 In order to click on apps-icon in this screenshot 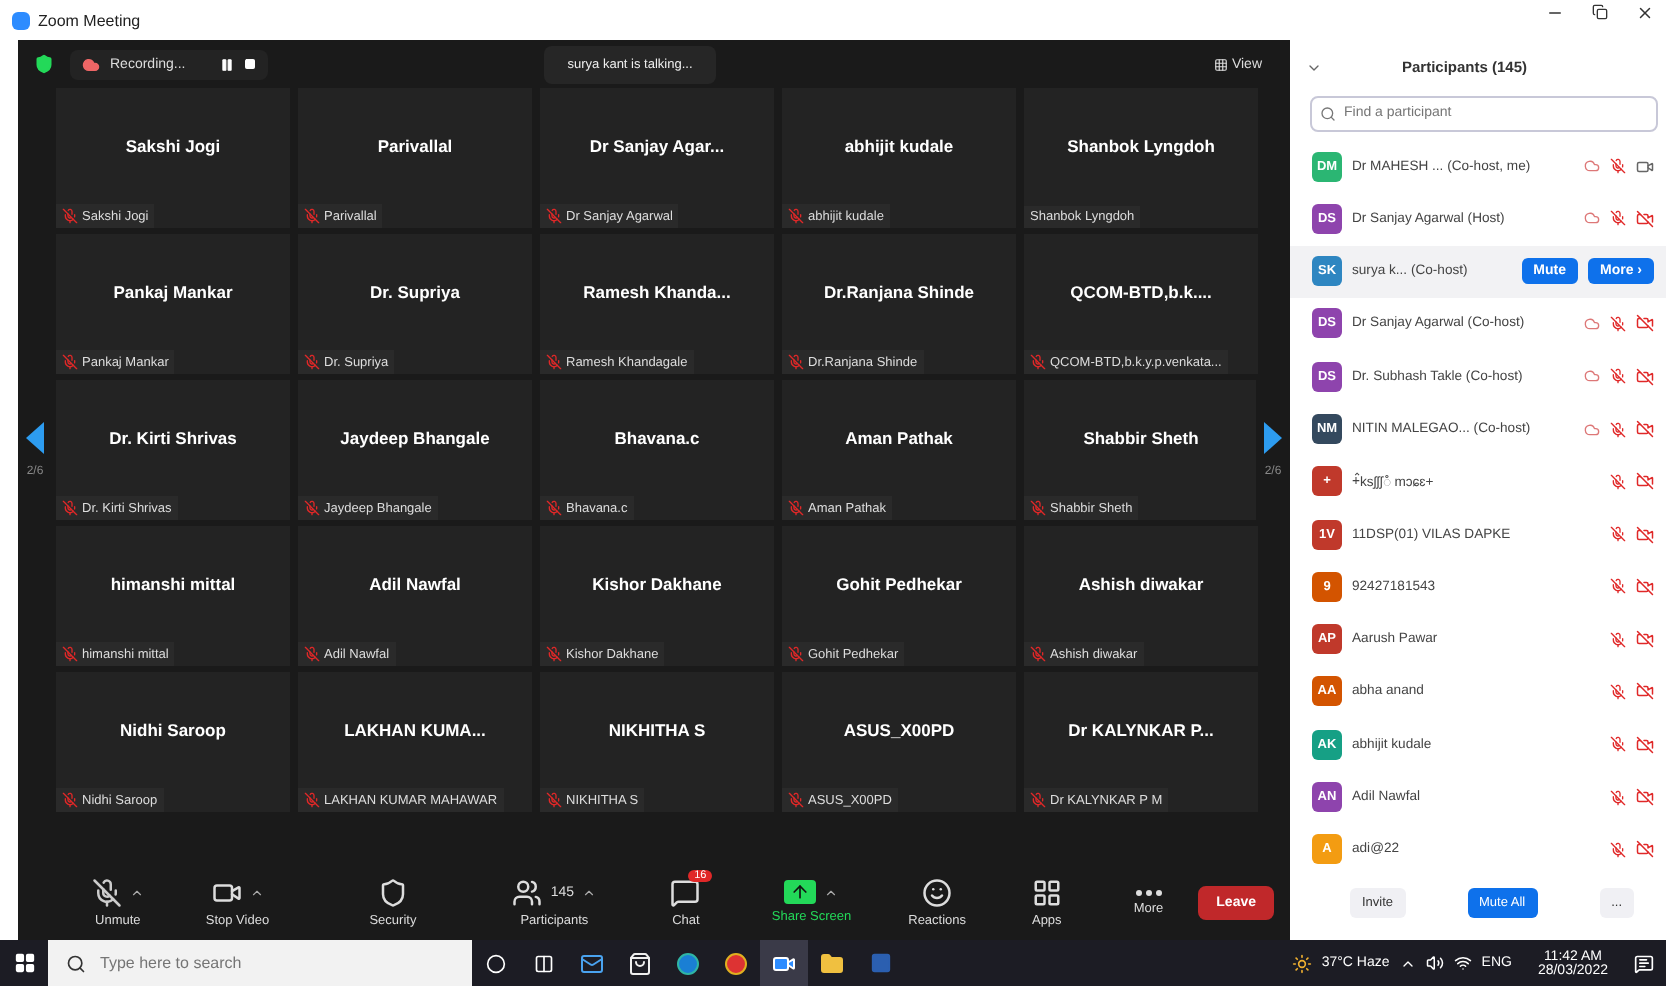, I will do `click(1046, 892)`.